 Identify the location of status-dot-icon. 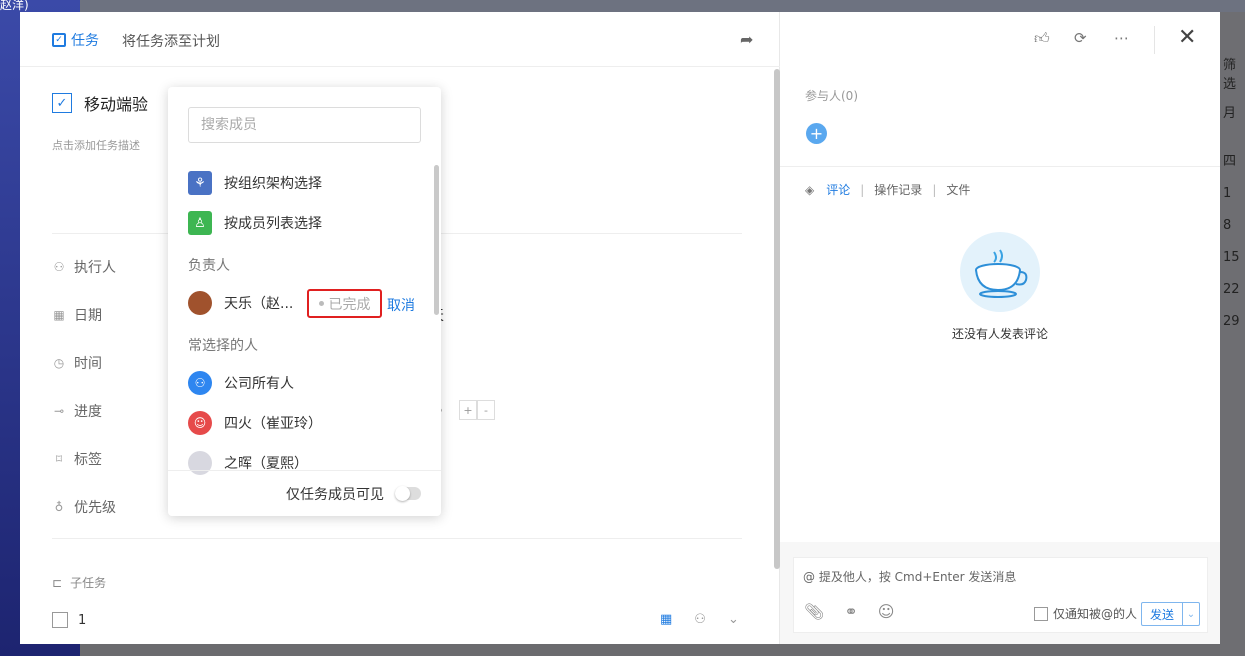
(321, 303).